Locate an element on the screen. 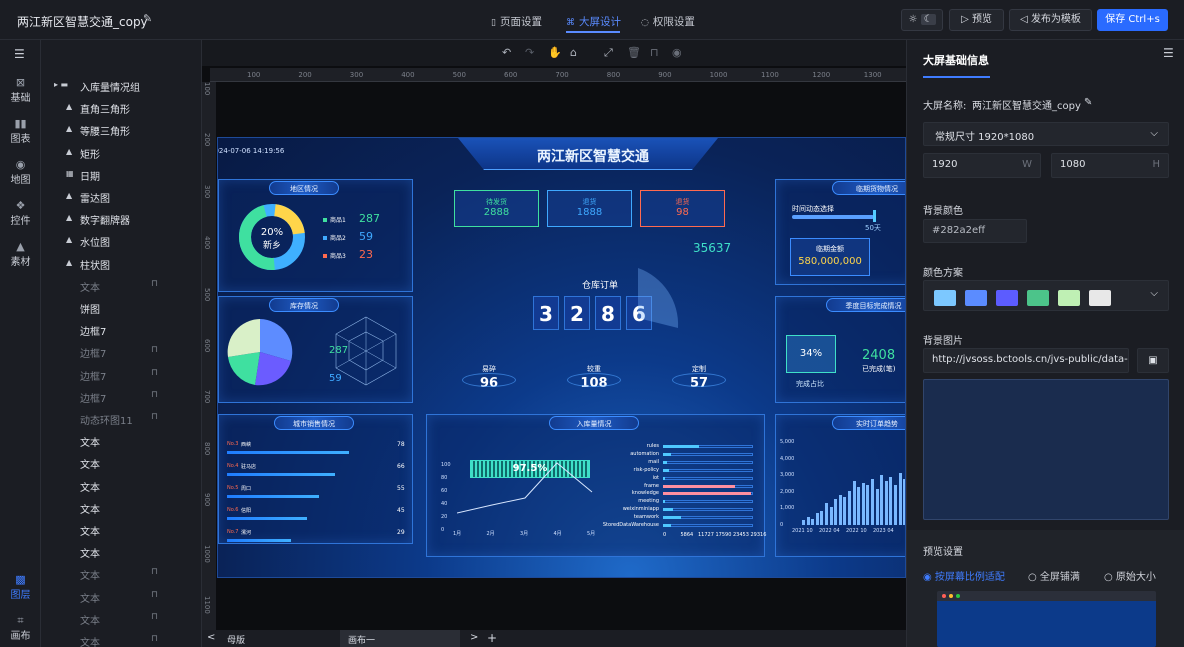 The width and height of the screenshot is (1184, 647). page-tabs-bar: < 母版 画布一 > + is located at coordinates (554, 638).